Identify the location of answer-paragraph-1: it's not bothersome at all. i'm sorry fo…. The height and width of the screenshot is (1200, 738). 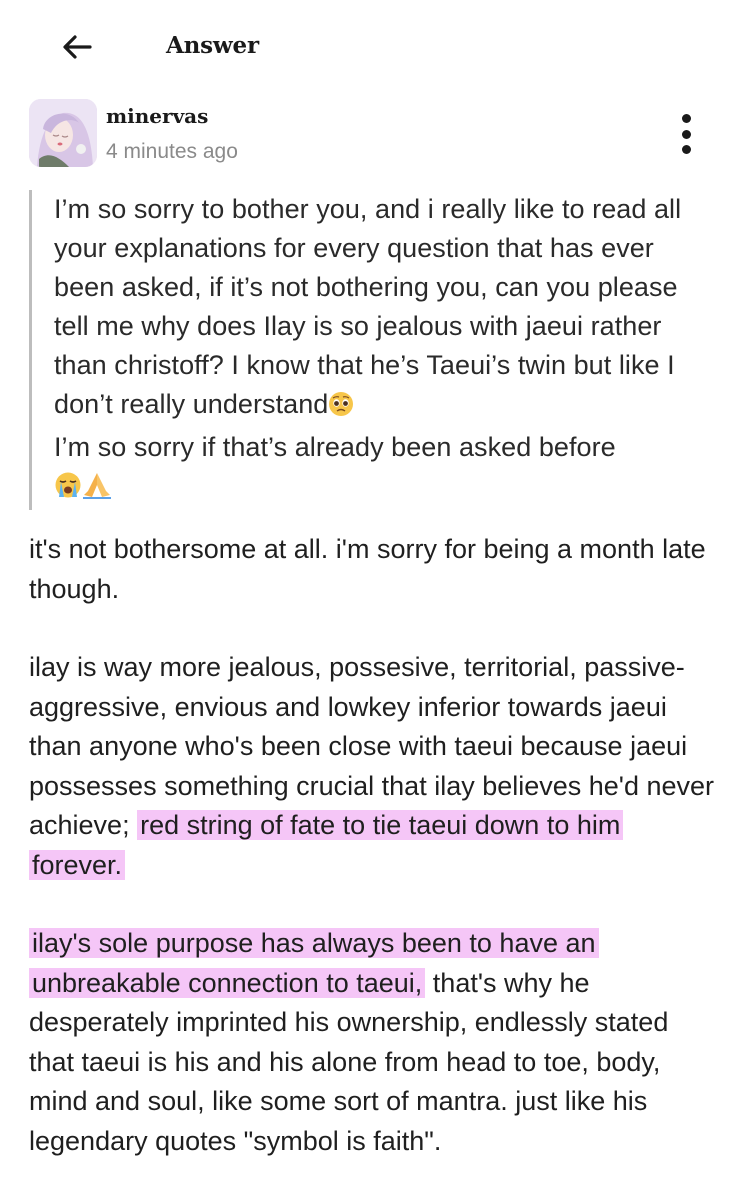
(367, 569).